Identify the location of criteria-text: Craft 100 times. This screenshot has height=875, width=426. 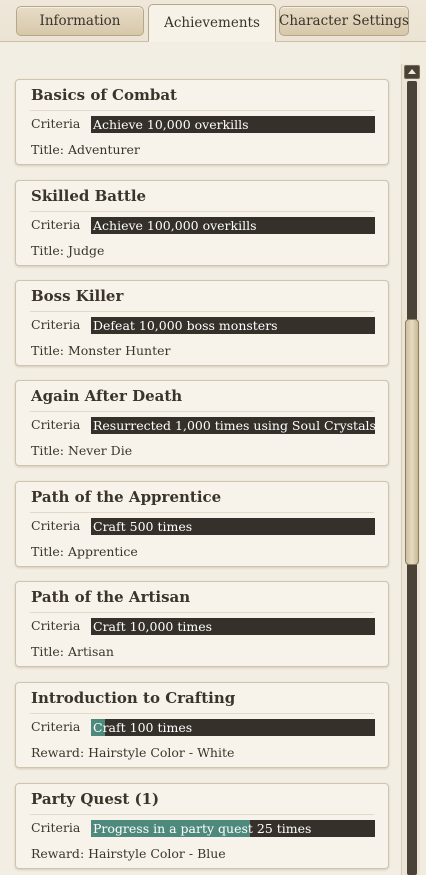
(143, 727).